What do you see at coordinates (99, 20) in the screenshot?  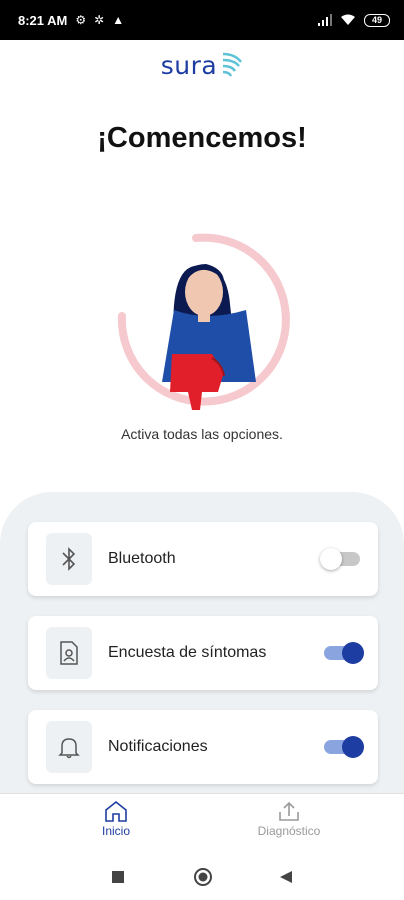 I see `settings-icon: ✲` at bounding box center [99, 20].